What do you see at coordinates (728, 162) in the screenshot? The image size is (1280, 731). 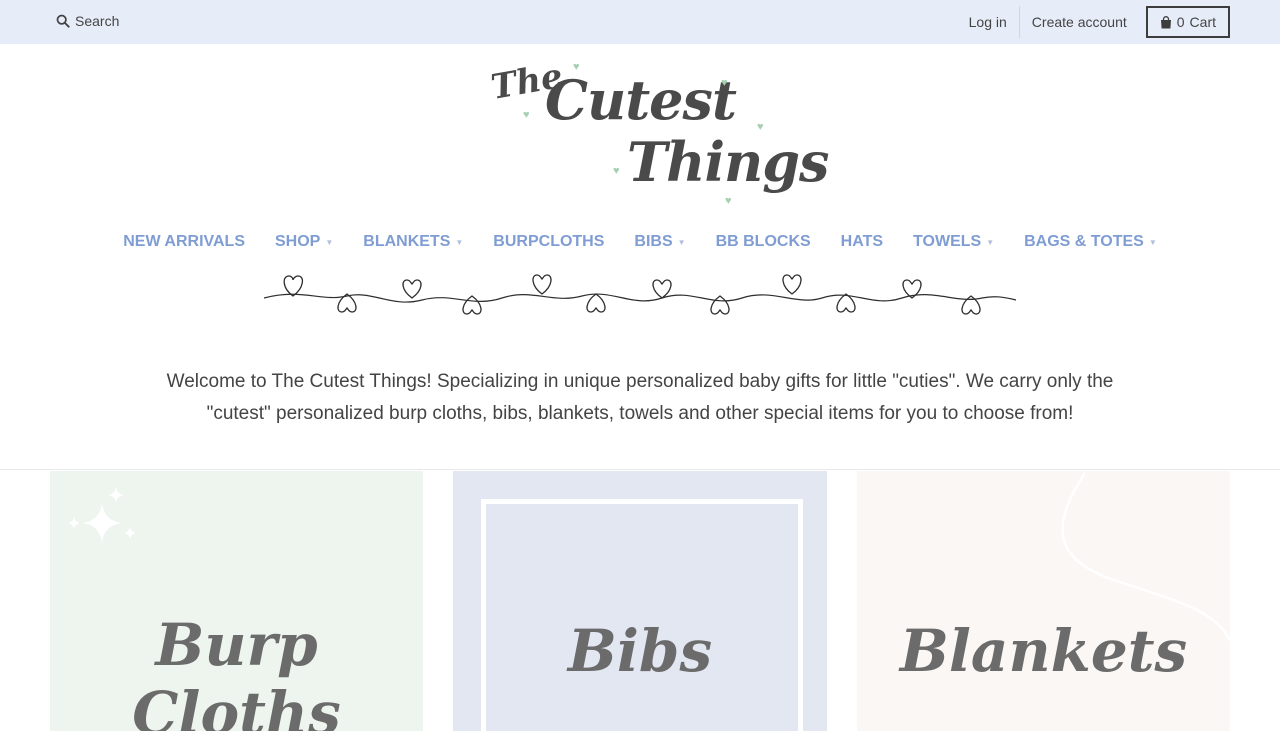 I see `logo-text-things: Things` at bounding box center [728, 162].